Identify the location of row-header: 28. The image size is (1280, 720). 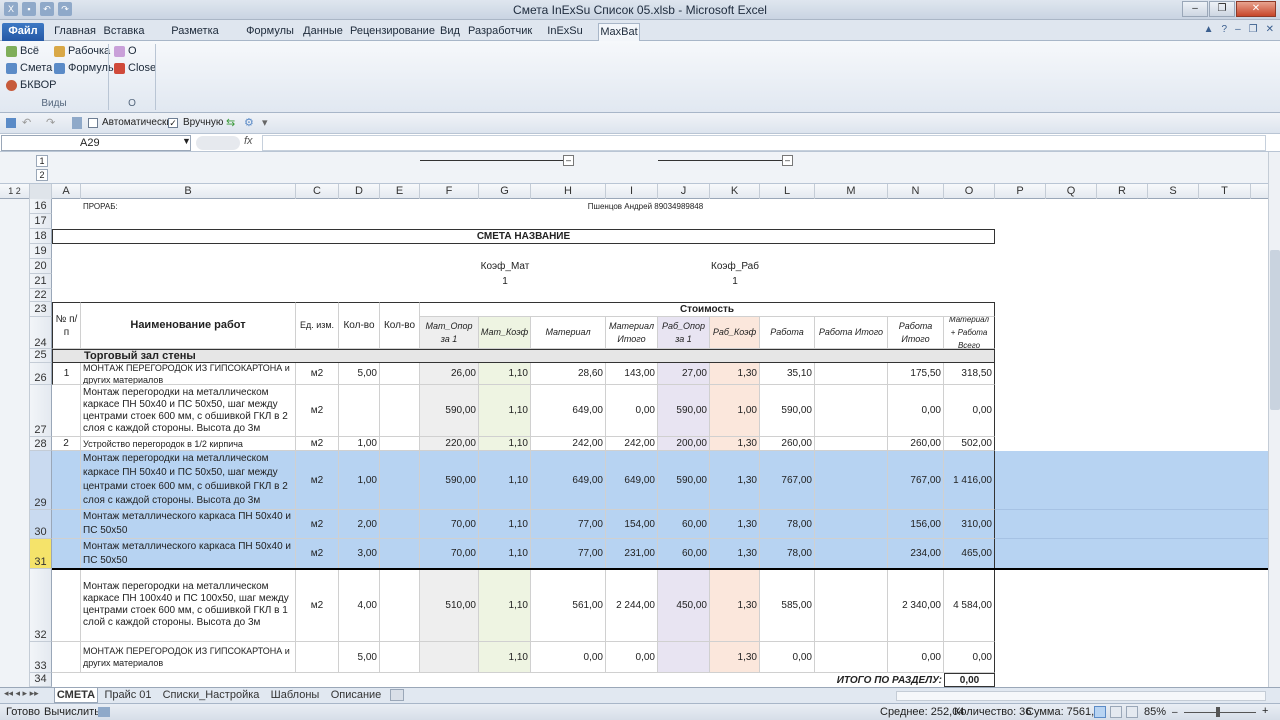
(41, 444).